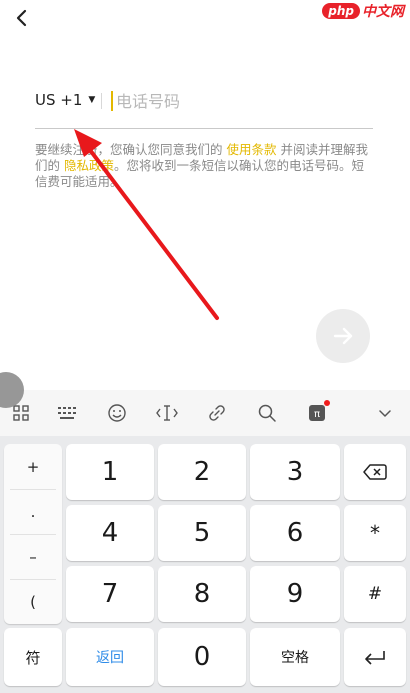  What do you see at coordinates (295, 594) in the screenshot?
I see `key-9: 9` at bounding box center [295, 594].